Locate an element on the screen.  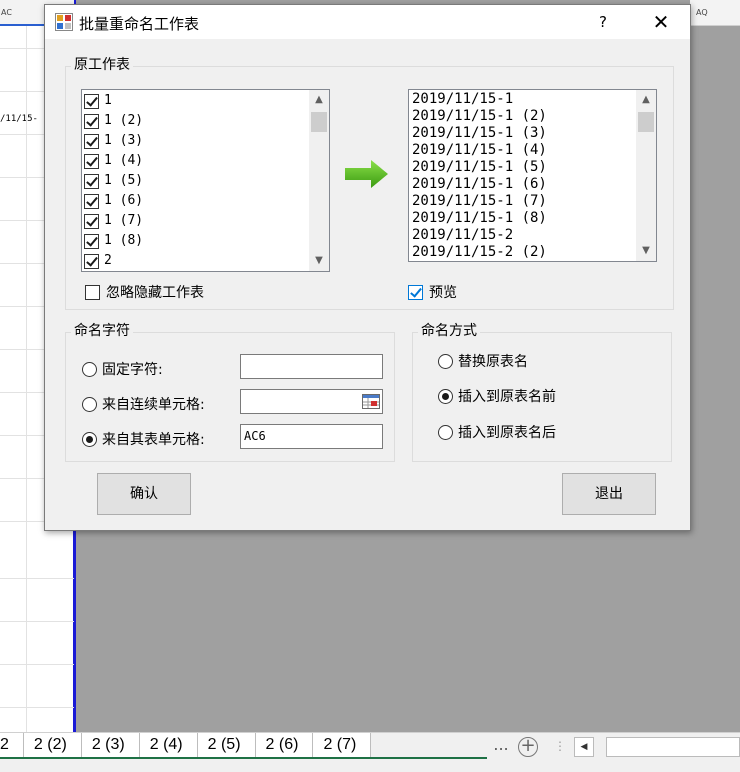
sheet-item-label: 1 (4) is located at coordinates (124, 160).